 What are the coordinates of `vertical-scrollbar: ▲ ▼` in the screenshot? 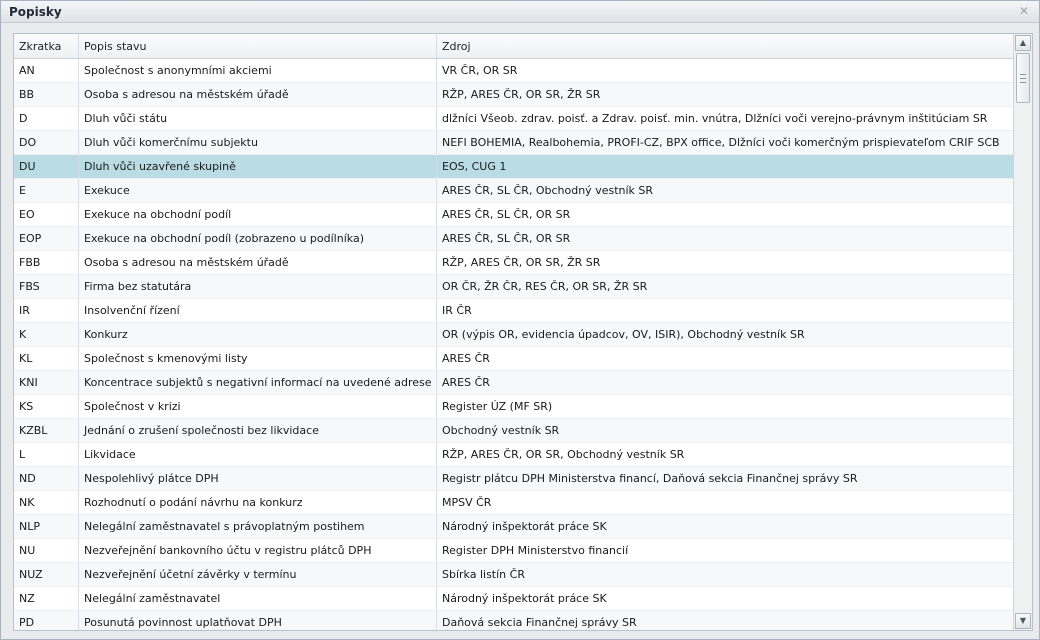 It's located at (1022, 332).